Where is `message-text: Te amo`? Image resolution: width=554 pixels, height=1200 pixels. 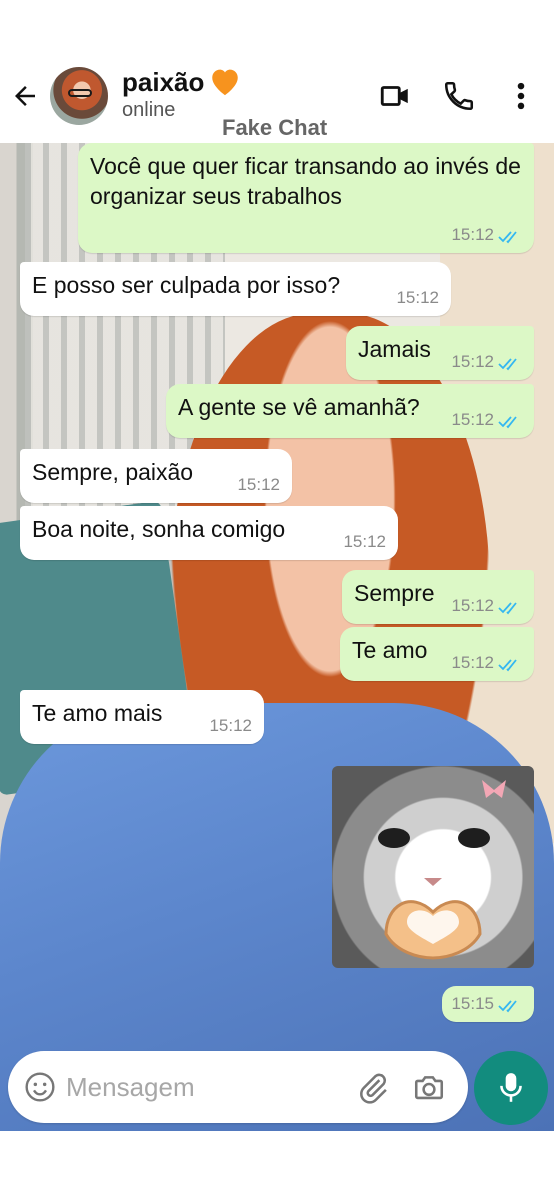
message-text: Te amo is located at coordinates (390, 650).